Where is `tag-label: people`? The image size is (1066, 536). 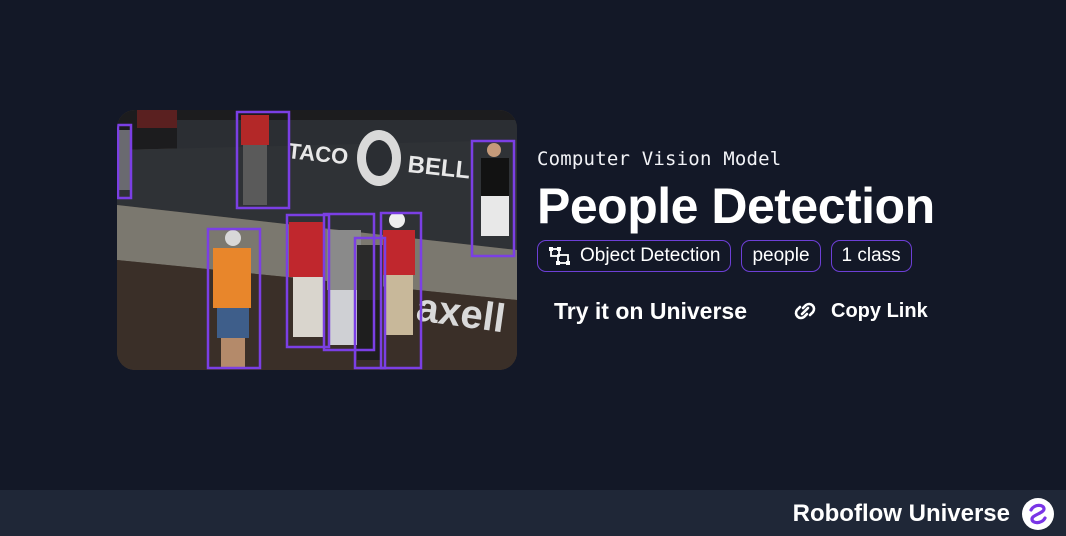
tag-label: people is located at coordinates (781, 255).